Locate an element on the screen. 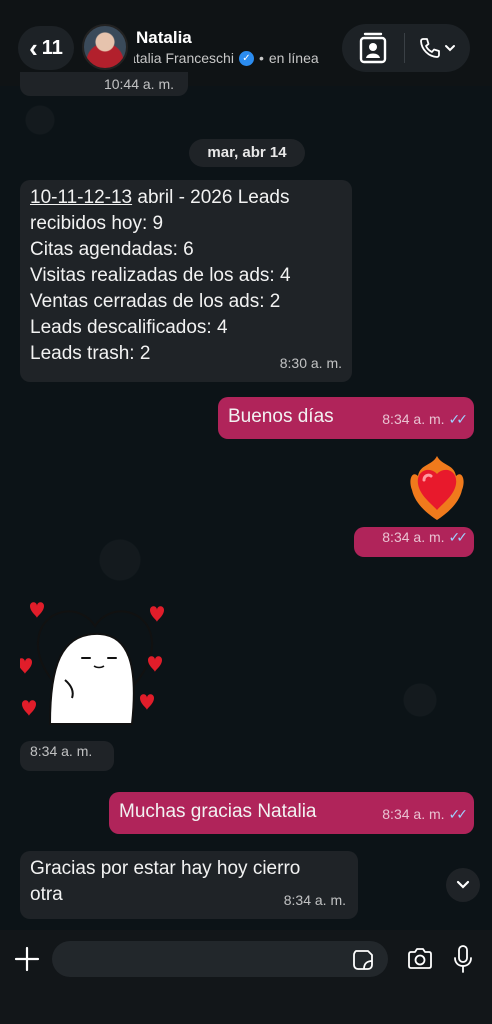 This screenshot has height=1024, width=492. contact-card-button is located at coordinates (373, 48).